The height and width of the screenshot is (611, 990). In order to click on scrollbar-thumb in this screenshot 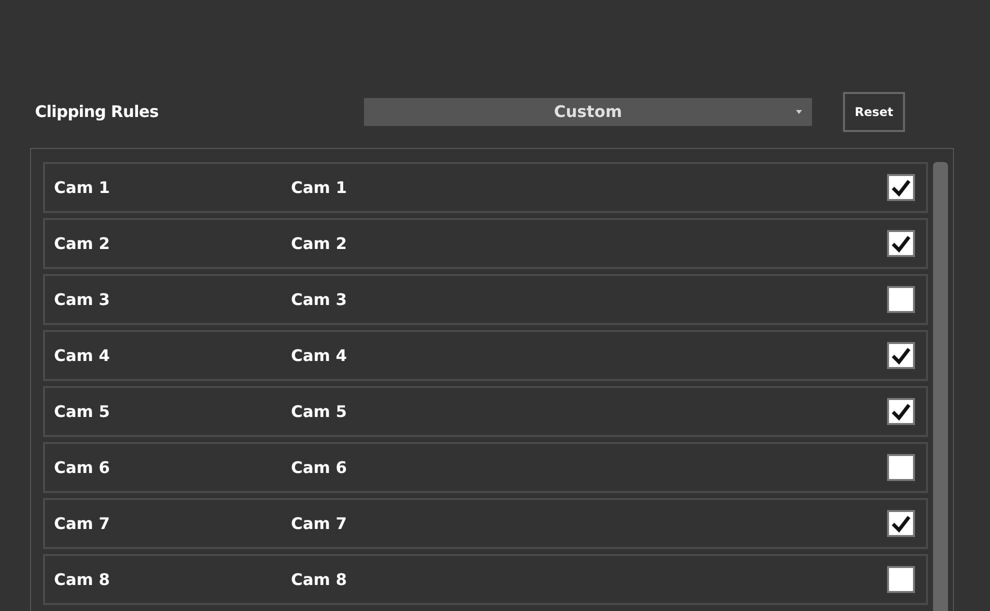, I will do `click(940, 386)`.